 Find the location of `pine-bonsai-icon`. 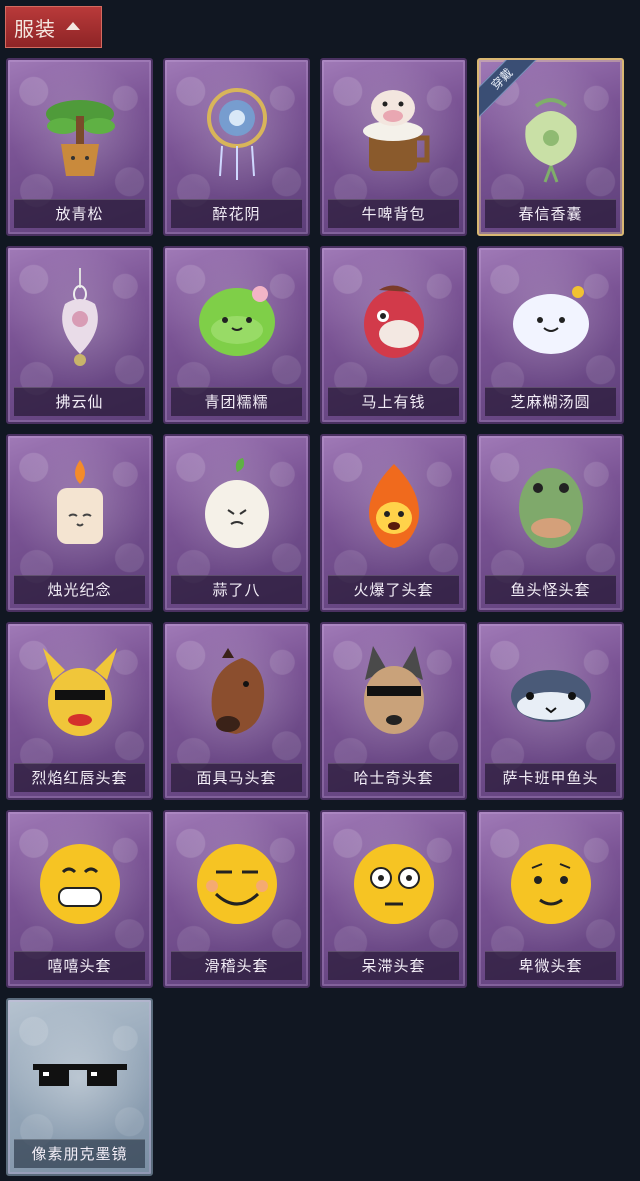

pine-bonsai-icon is located at coordinates (80, 131).